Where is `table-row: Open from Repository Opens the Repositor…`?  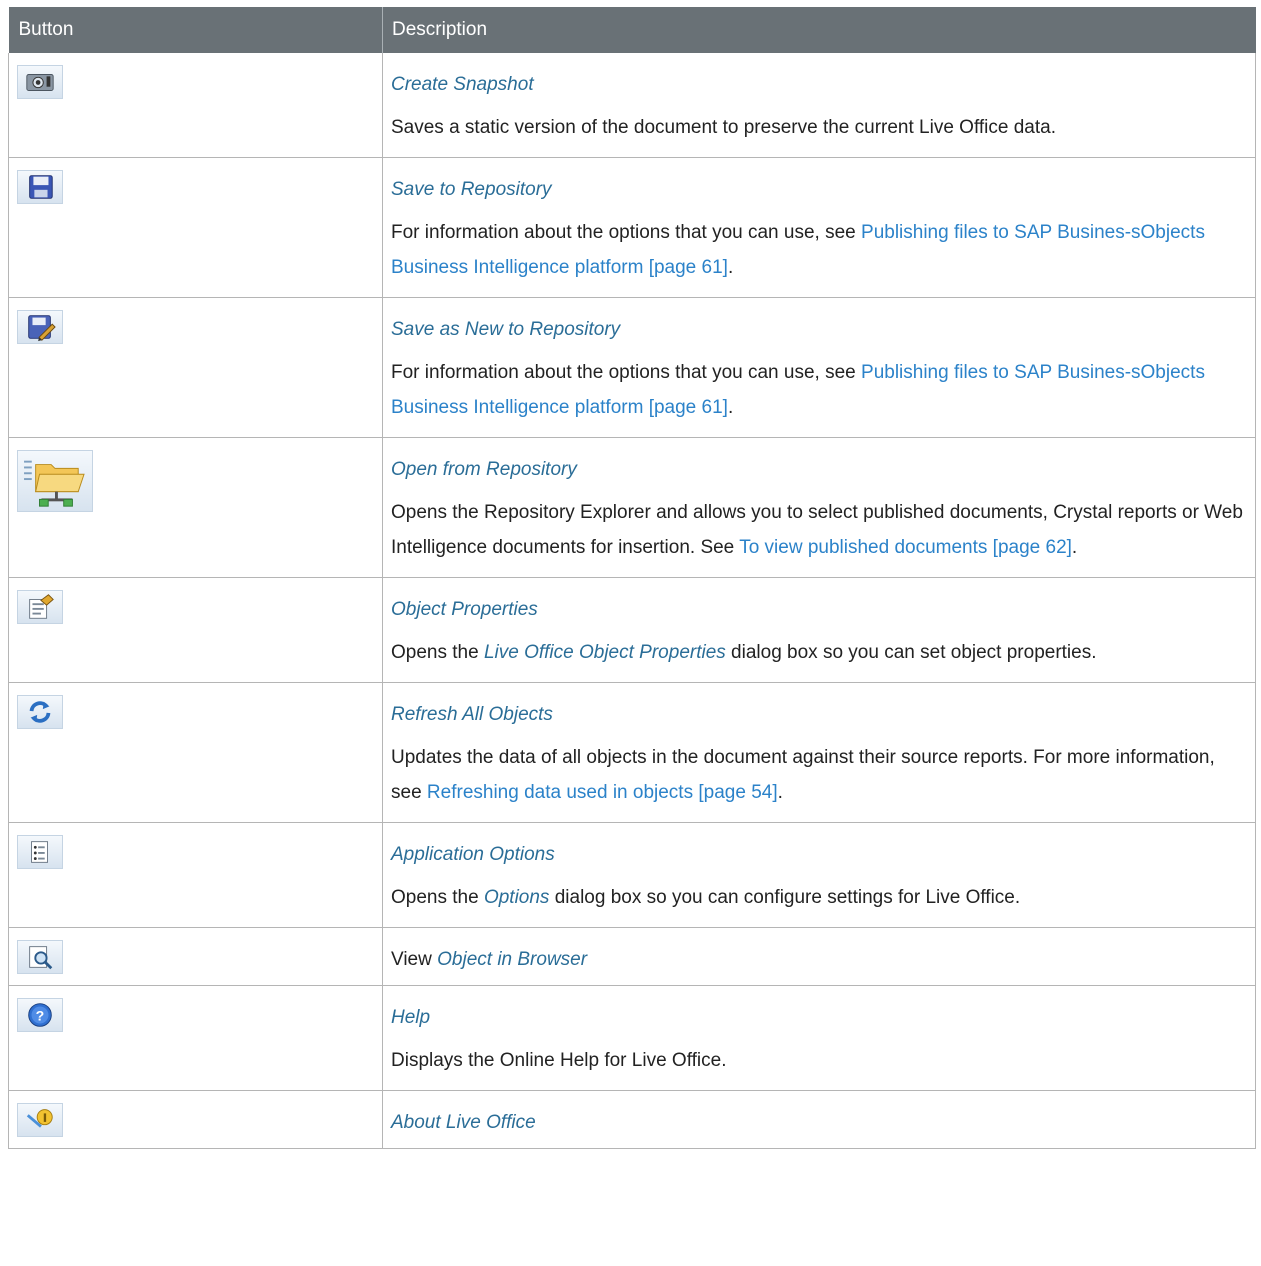 table-row: Open from Repository Opens the Repositor… is located at coordinates (632, 507).